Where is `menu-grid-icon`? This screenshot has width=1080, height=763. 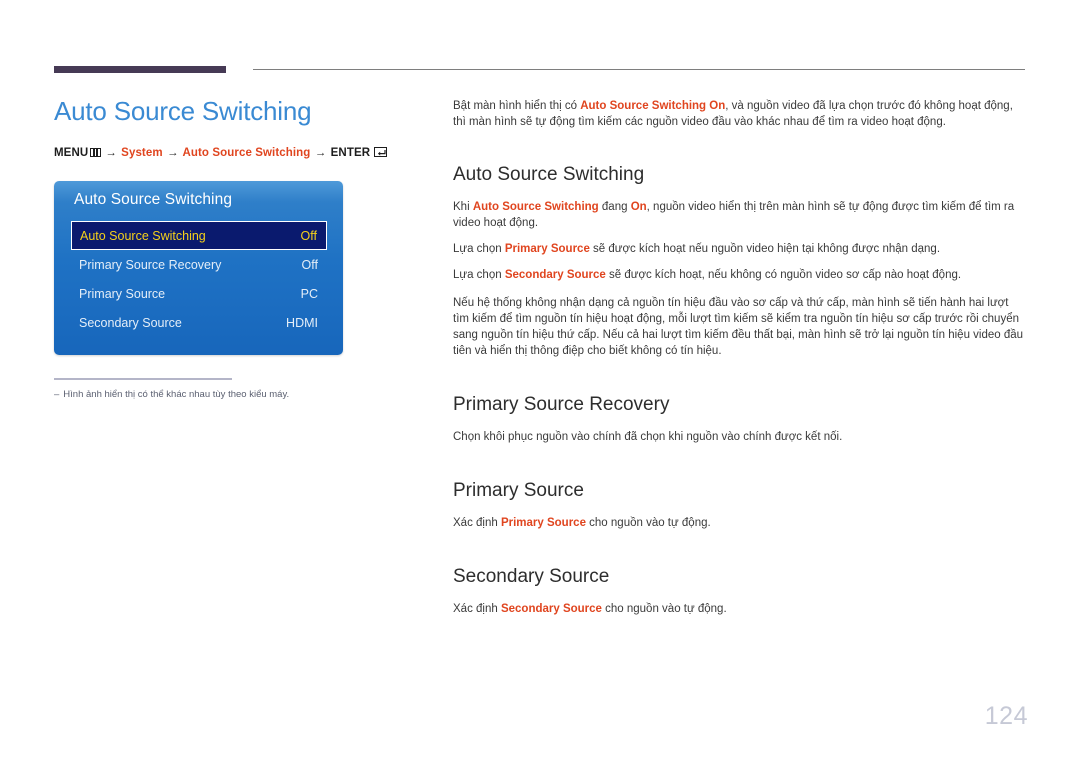
menu-grid-icon is located at coordinates (96, 152).